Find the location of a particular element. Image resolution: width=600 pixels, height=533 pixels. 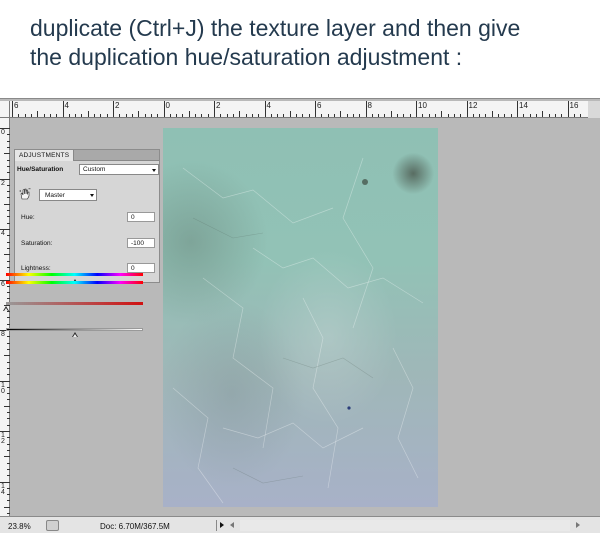

saturation-label: Saturation: is located at coordinates (37, 243).